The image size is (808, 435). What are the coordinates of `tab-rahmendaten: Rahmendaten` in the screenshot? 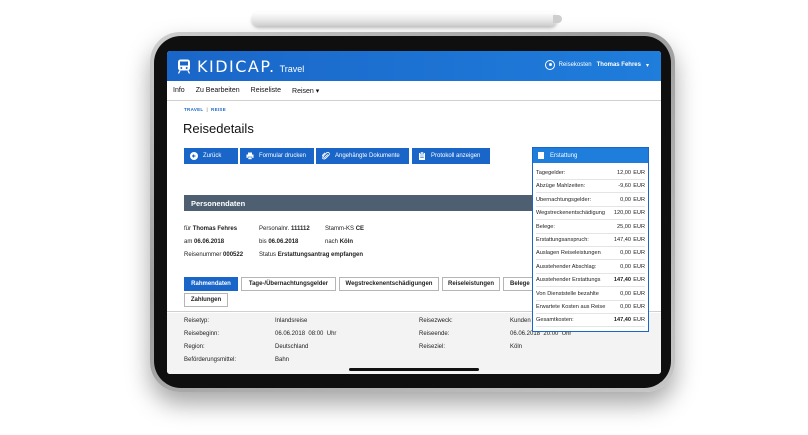 It's located at (211, 284).